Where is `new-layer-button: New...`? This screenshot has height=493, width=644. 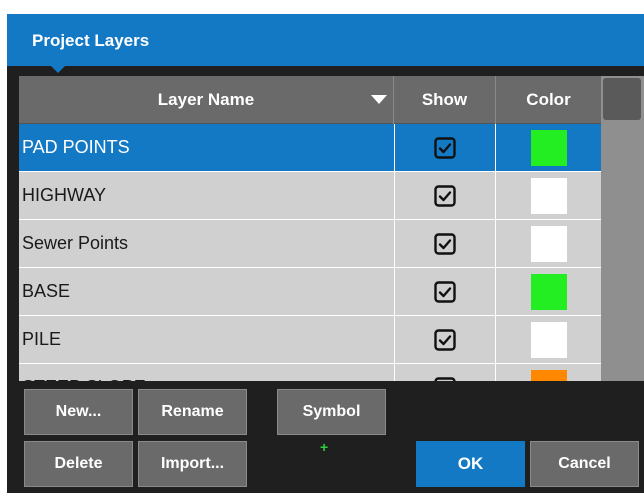
new-layer-button: New... is located at coordinates (78, 412).